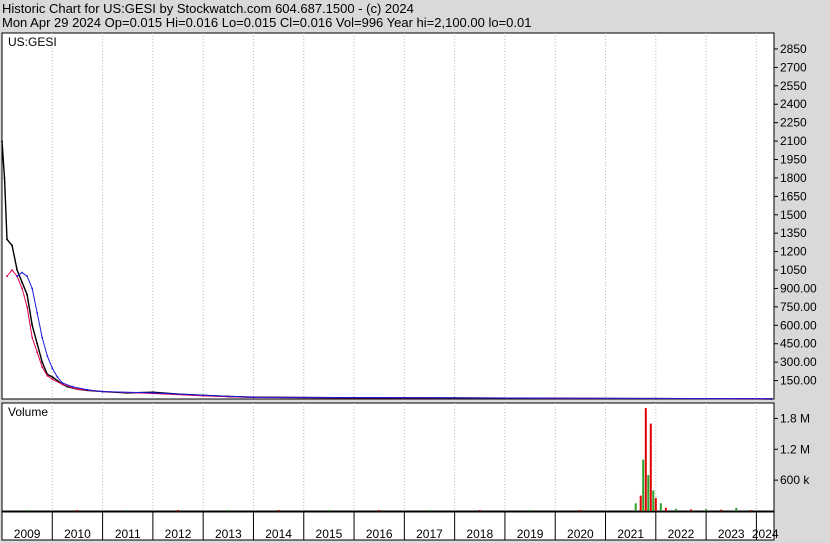  Describe the element at coordinates (128, 534) in the screenshot. I see `x-tick-label: 2011` at that location.